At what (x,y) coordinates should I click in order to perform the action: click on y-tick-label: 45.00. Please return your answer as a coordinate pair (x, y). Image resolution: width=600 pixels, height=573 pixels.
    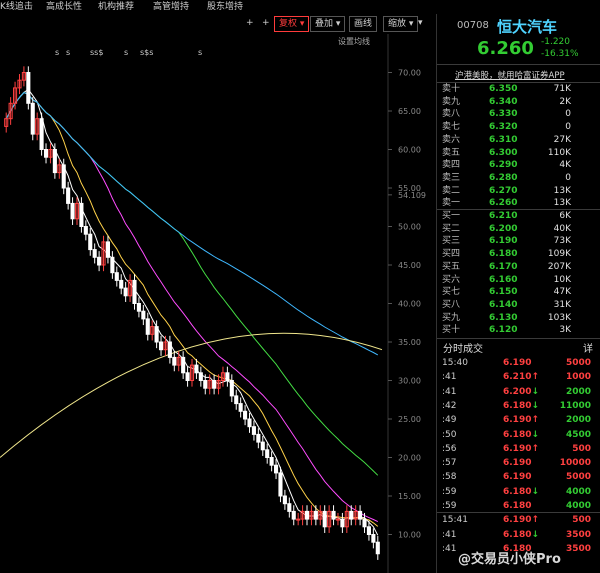
    Looking at the image, I should click on (409, 265).